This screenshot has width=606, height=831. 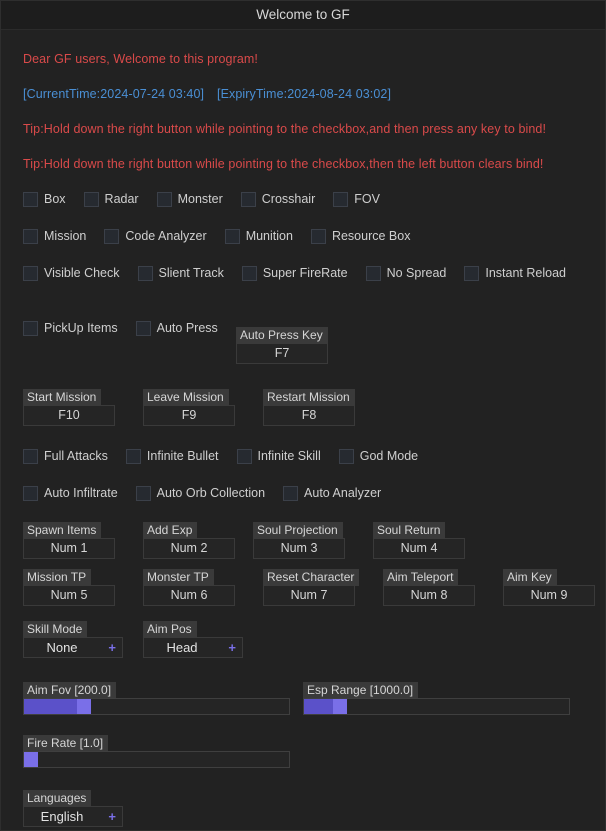 I want to click on slider-label: Fire Rate [1.0], so click(x=66, y=743).